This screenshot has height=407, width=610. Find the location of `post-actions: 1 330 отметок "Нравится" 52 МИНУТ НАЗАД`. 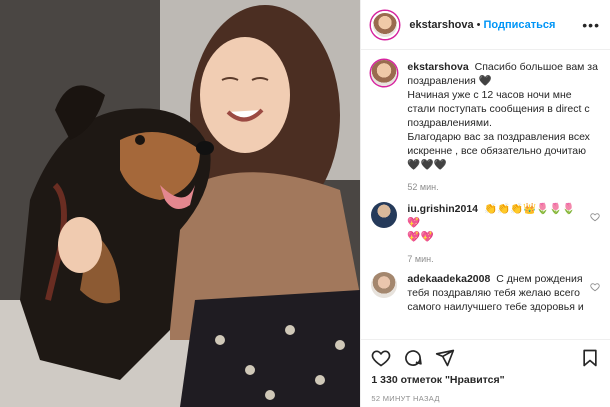

post-actions: 1 330 отметок "Нравится" 52 МИНУТ НАЗАД is located at coordinates (485, 373).